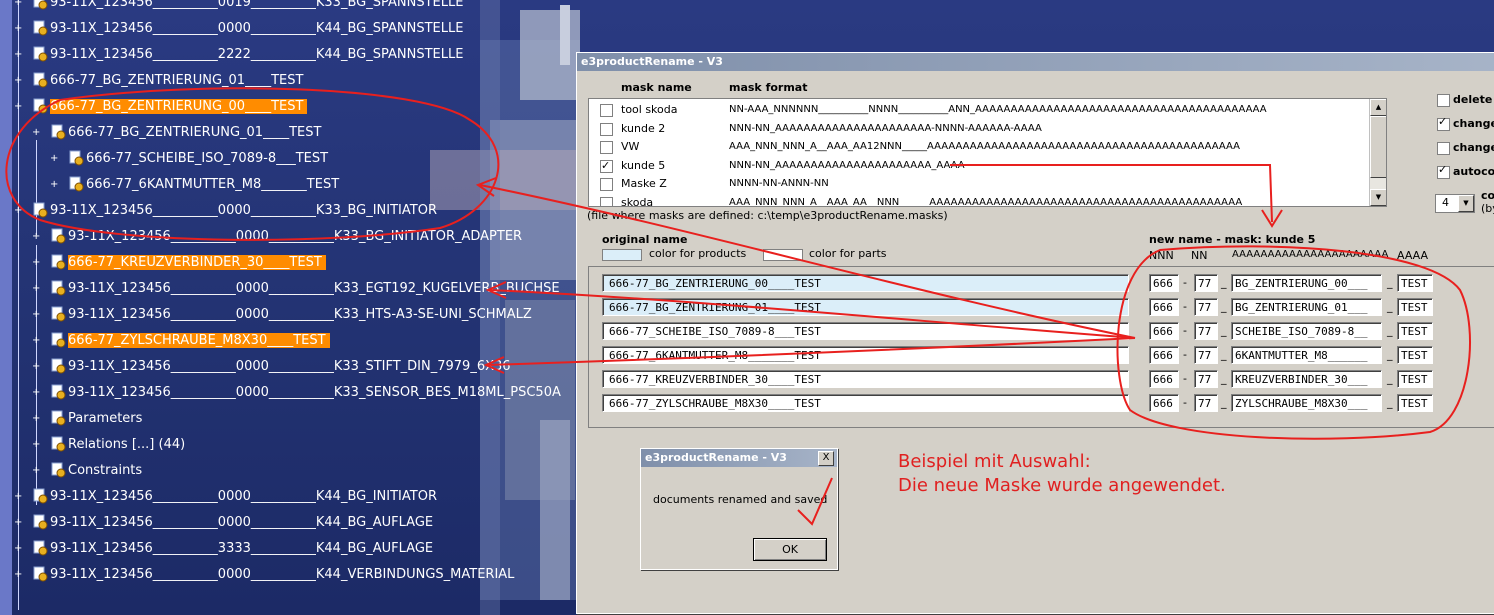  Describe the element at coordinates (87, 471) in the screenshot. I see `tree-node: + Constraints` at that location.